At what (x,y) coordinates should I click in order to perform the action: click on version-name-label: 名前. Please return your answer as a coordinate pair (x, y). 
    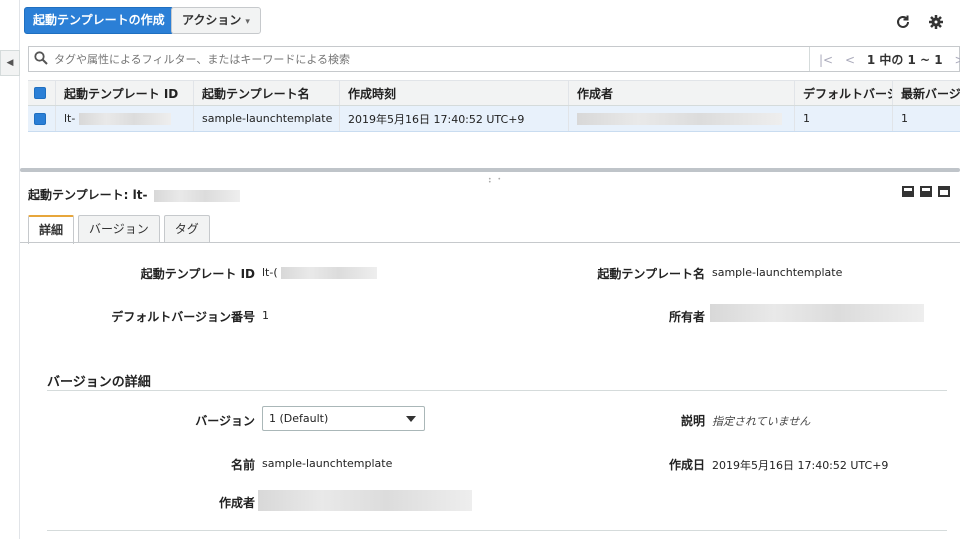
    Looking at the image, I should click on (242, 465).